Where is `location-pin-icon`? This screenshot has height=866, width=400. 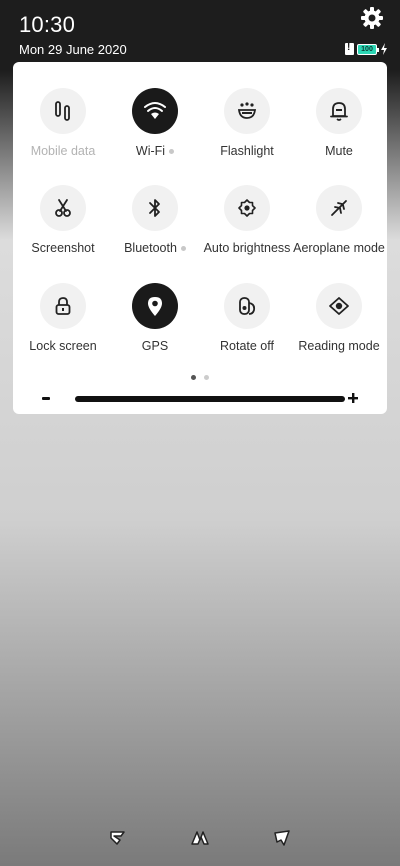 location-pin-icon is located at coordinates (155, 306).